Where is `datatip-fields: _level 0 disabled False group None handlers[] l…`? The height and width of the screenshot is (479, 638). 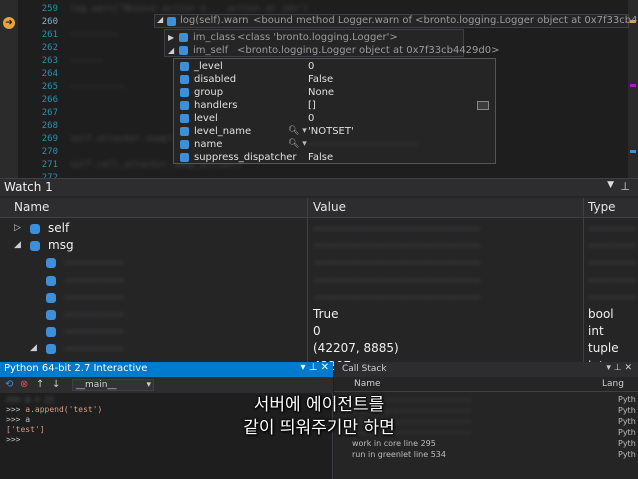
datatip-fields: _level 0 disabled False group None handlers[] l… is located at coordinates (334, 111).